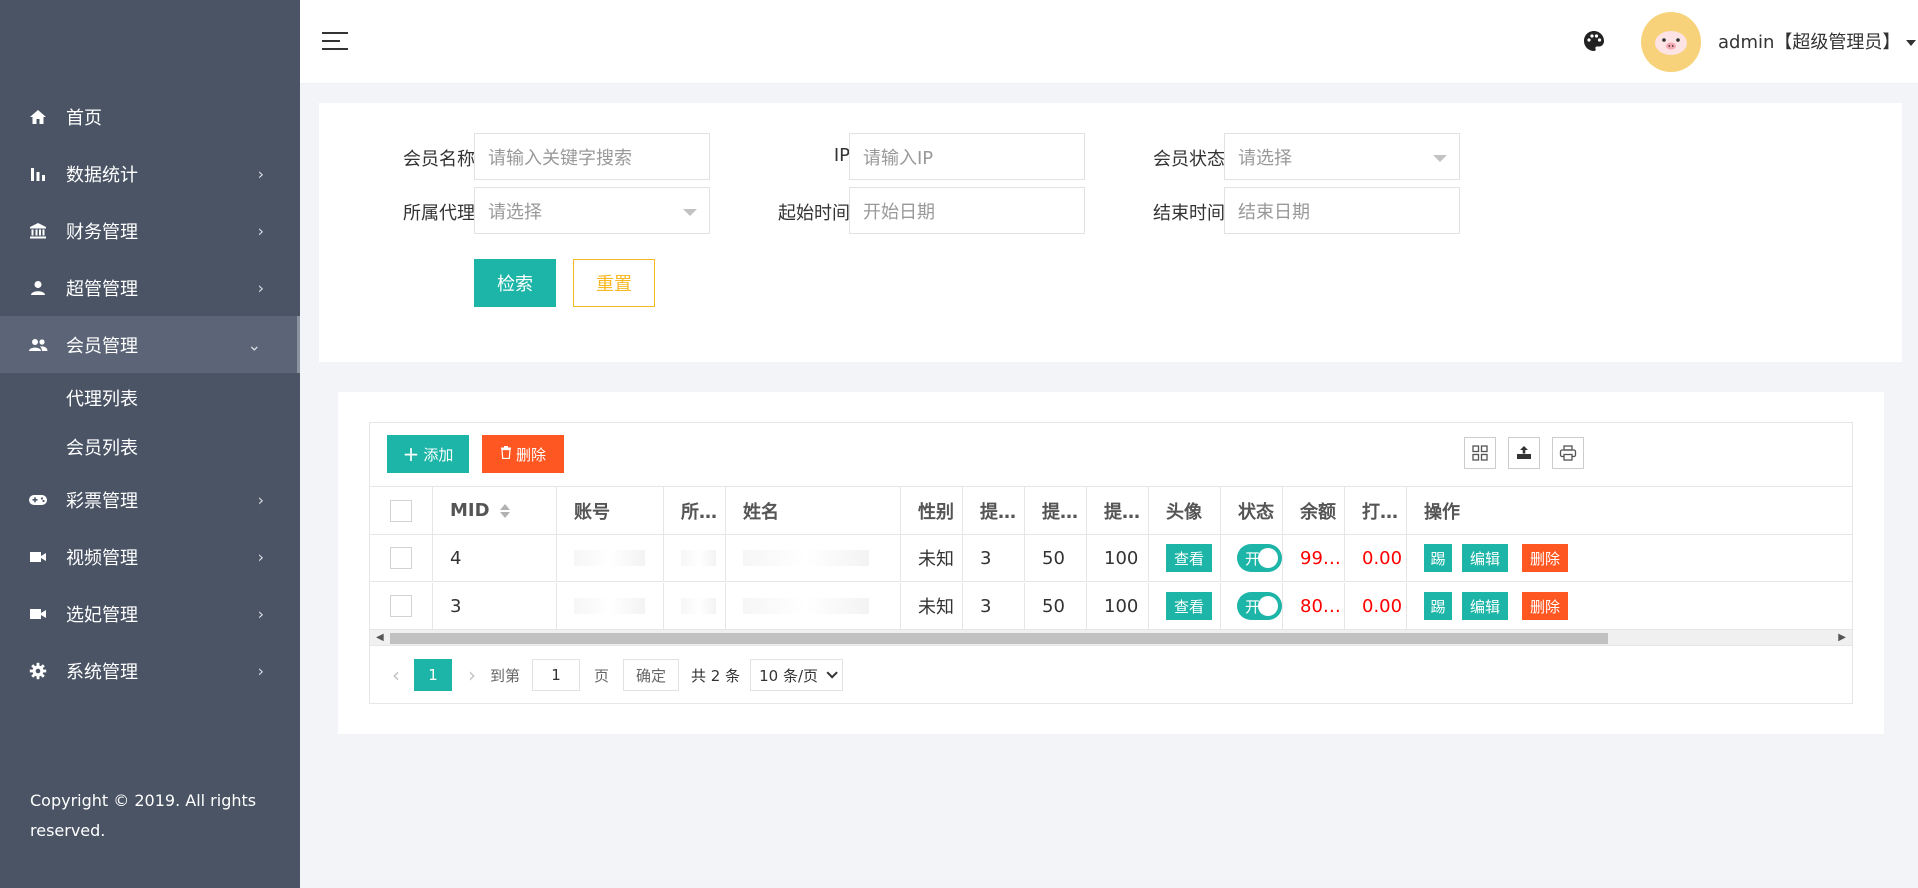  What do you see at coordinates (150, 446) in the screenshot?
I see `sidebar-subitem-member-list: 会员列表` at bounding box center [150, 446].